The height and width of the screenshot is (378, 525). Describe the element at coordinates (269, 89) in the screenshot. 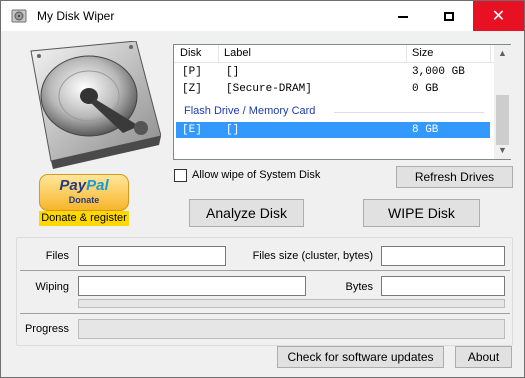

I see `drive-label: [Secure-DRAM]` at that location.